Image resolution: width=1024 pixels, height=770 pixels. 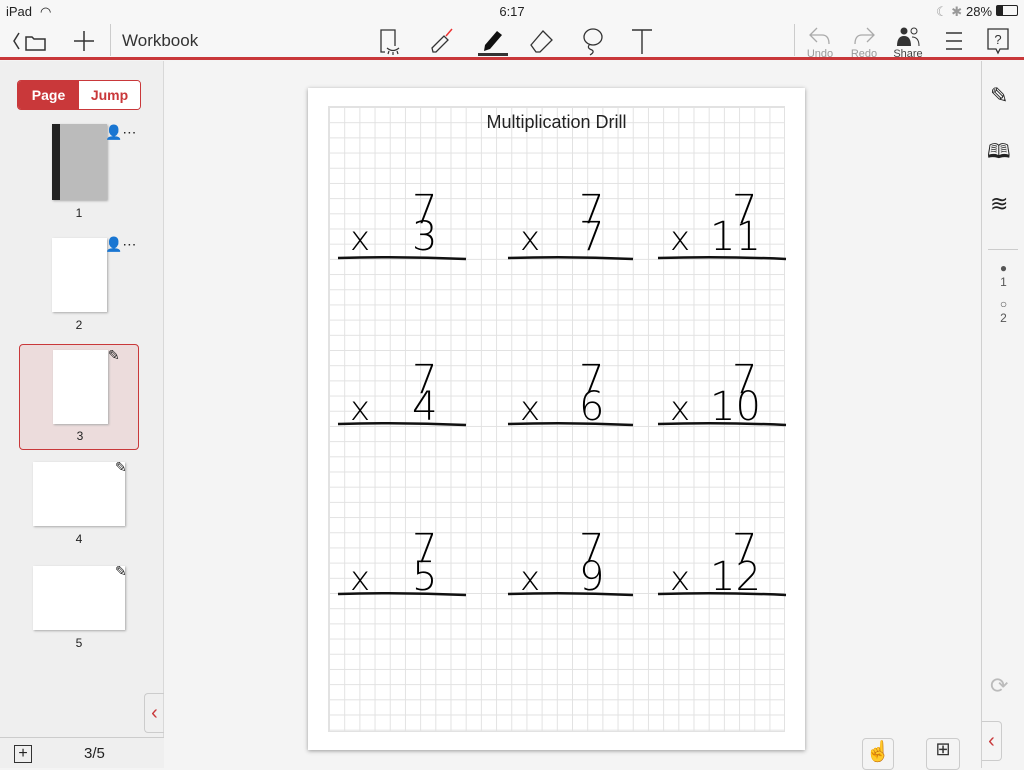 What do you see at coordinates (79, 162) in the screenshot?
I see `workbook-cover-thumbnail` at bounding box center [79, 162].